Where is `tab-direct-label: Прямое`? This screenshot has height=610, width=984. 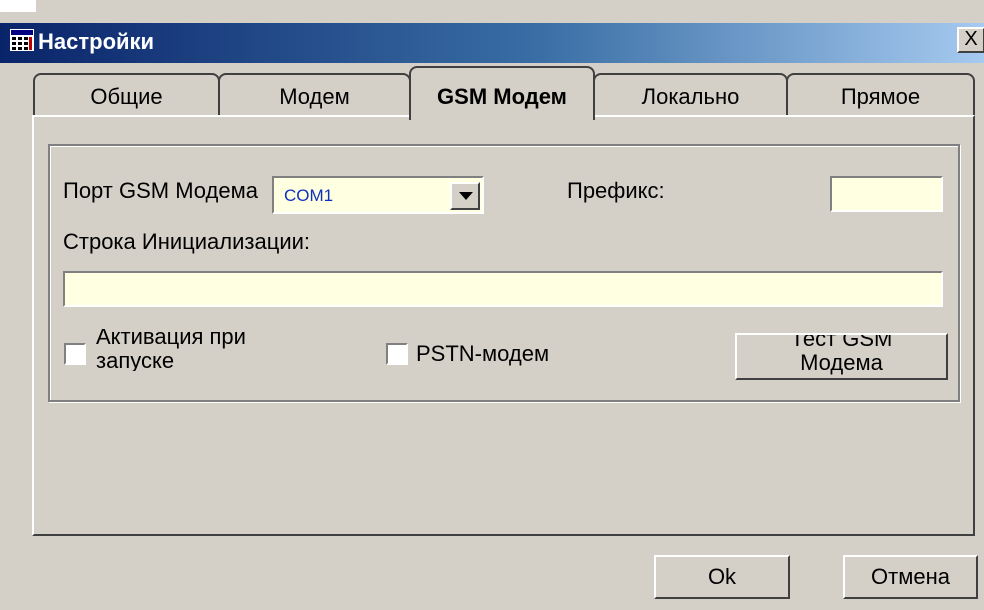
tab-direct-label: Прямое is located at coordinates (880, 96).